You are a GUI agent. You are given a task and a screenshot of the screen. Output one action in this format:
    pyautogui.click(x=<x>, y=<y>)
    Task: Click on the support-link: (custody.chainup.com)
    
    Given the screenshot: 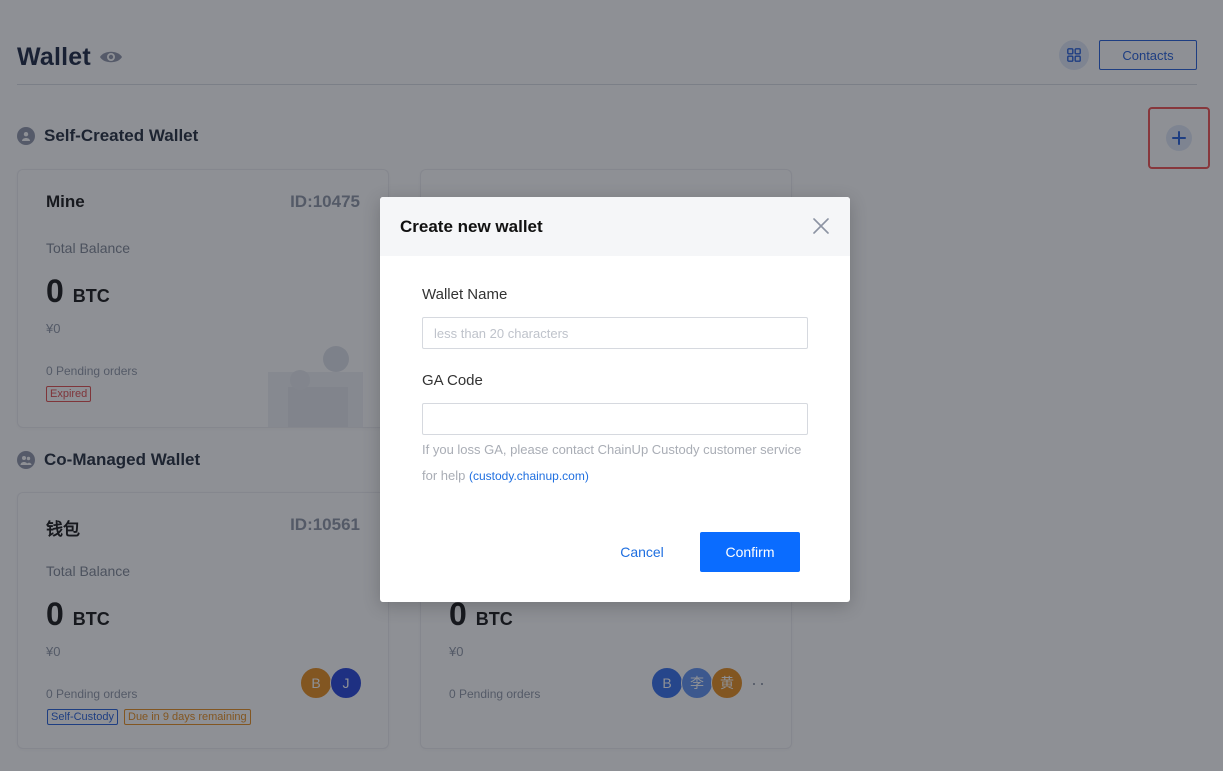 What is the action you would take?
    pyautogui.click(x=529, y=476)
    